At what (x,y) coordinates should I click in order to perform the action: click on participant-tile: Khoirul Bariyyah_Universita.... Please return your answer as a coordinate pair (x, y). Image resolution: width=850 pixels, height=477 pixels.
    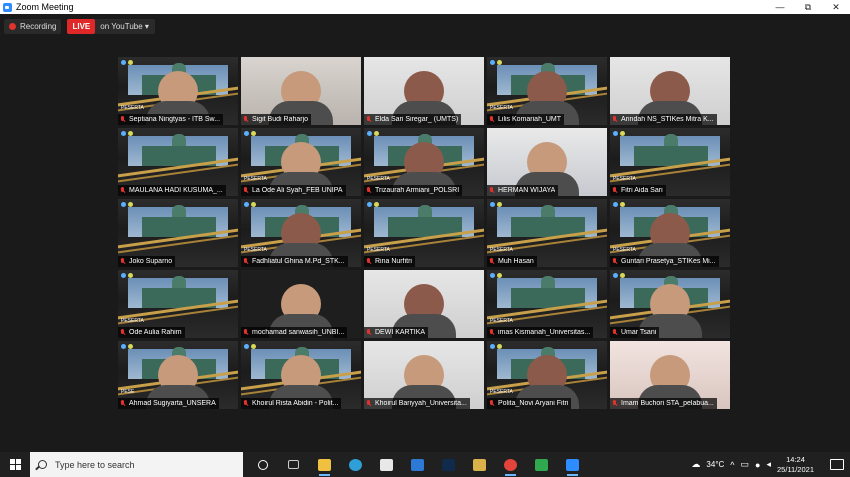
    Looking at the image, I should click on (424, 375).